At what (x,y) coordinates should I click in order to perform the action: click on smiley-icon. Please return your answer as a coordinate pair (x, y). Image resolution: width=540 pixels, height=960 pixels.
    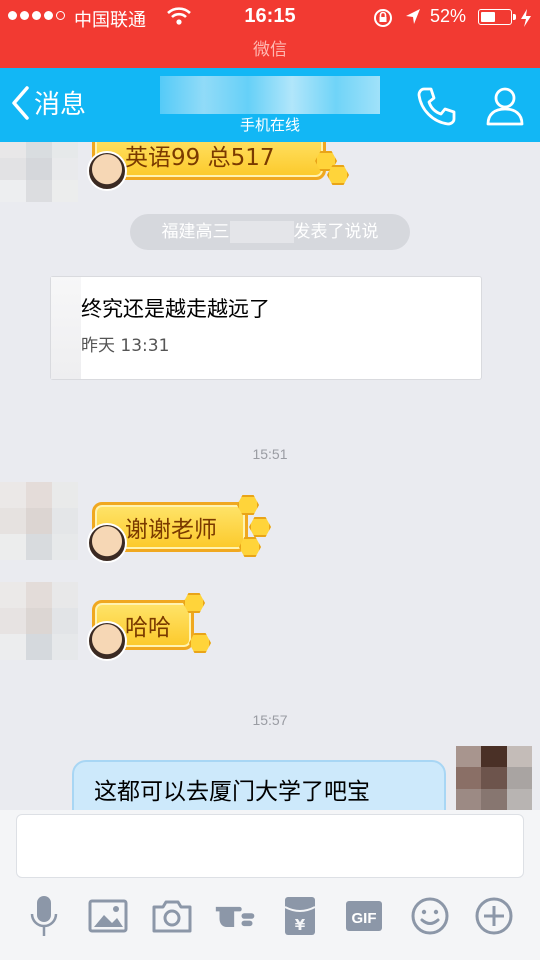
    Looking at the image, I should click on (430, 916).